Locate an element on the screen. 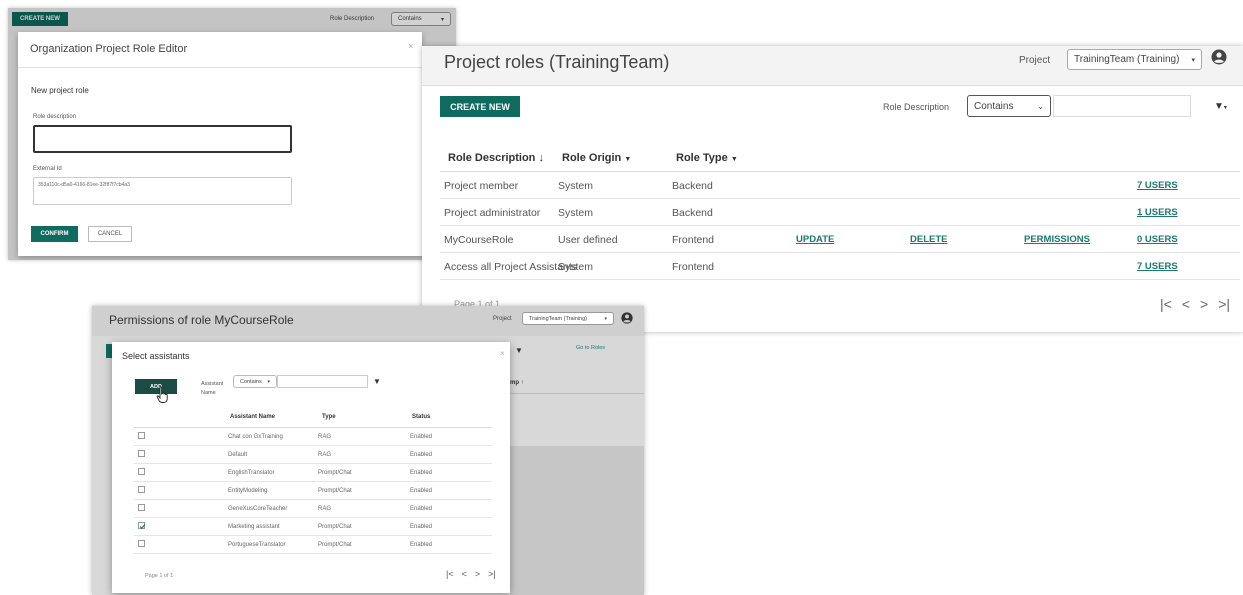  filter-select: Contains ⌄ is located at coordinates (1009, 106).